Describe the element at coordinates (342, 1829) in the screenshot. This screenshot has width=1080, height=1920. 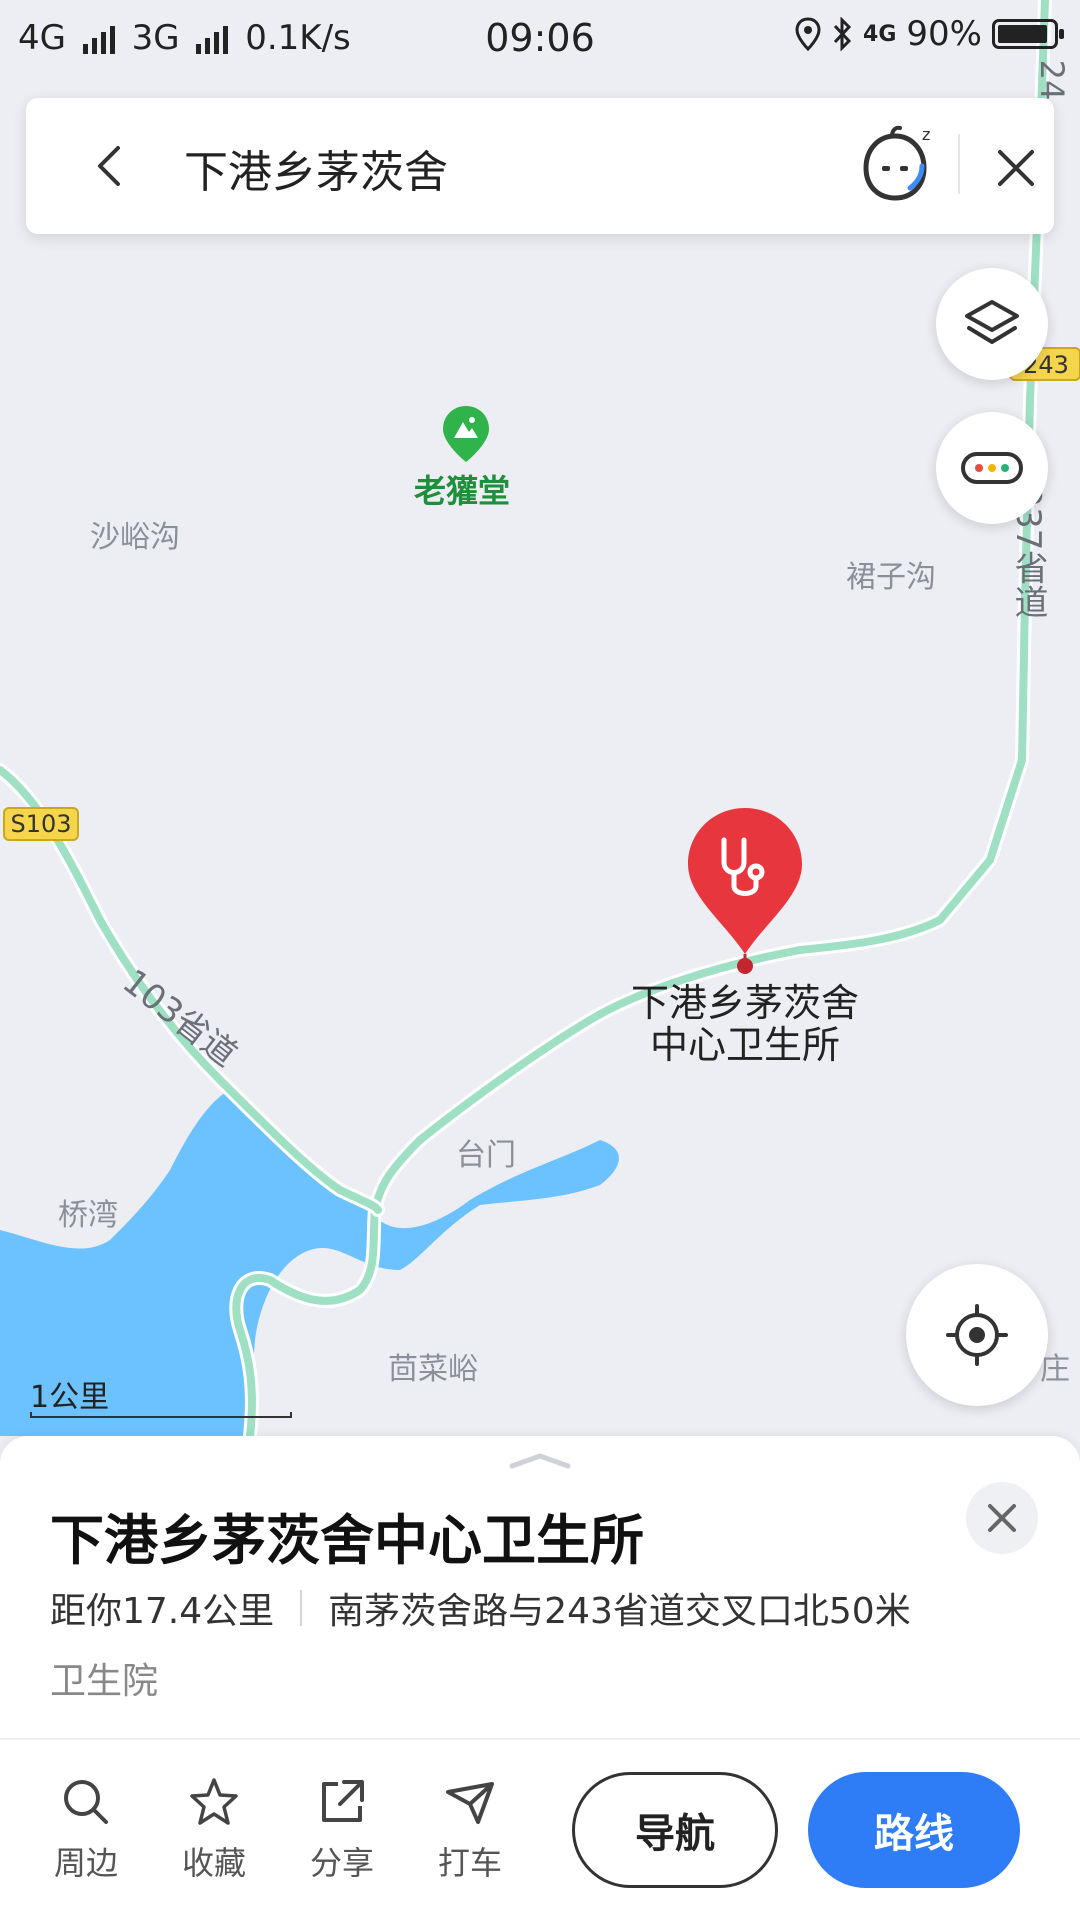
I see `share-button: 分享` at that location.